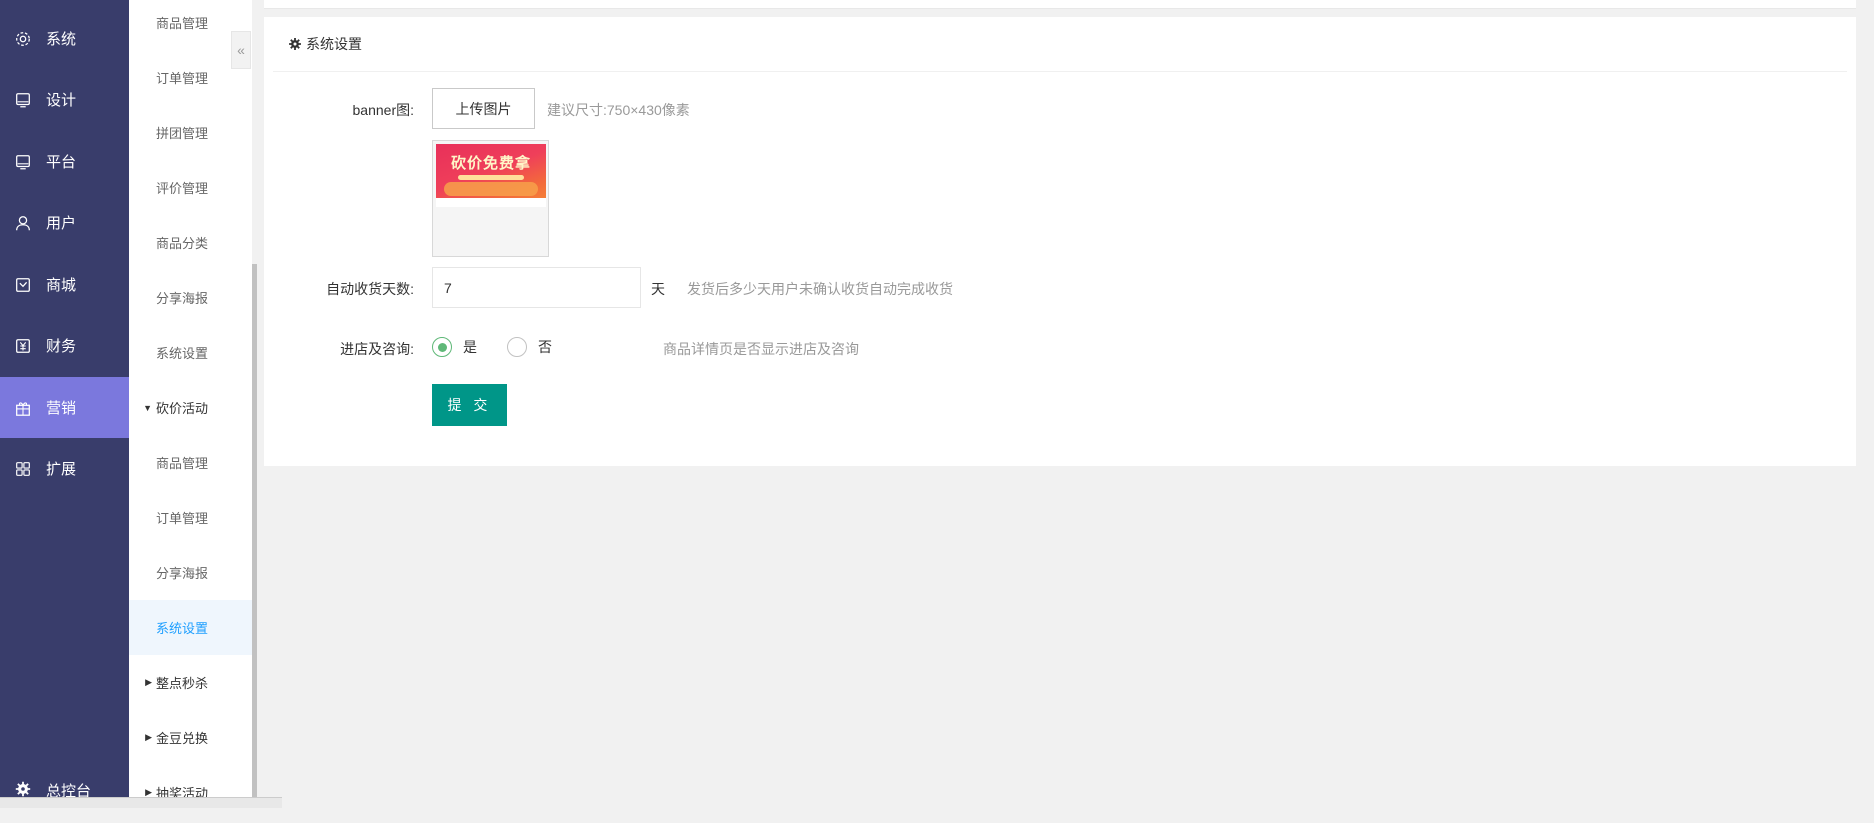  I want to click on banner-image-footer, so click(491, 202).